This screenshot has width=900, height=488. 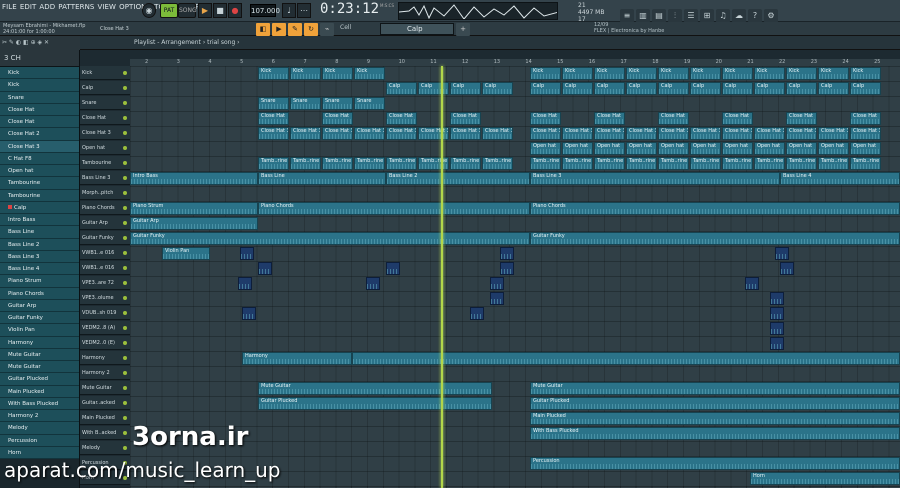 What do you see at coordinates (311, 29) in the screenshot?
I see `loop-icon: ↻` at bounding box center [311, 29].